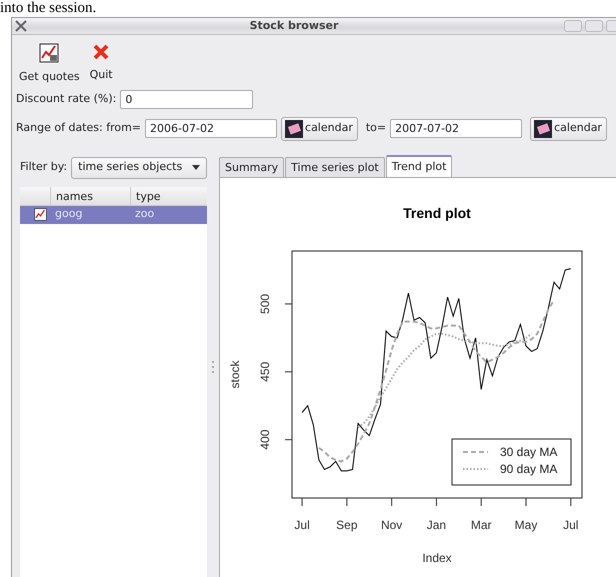  Describe the element at coordinates (187, 99) in the screenshot. I see `discount-field: 0` at that location.